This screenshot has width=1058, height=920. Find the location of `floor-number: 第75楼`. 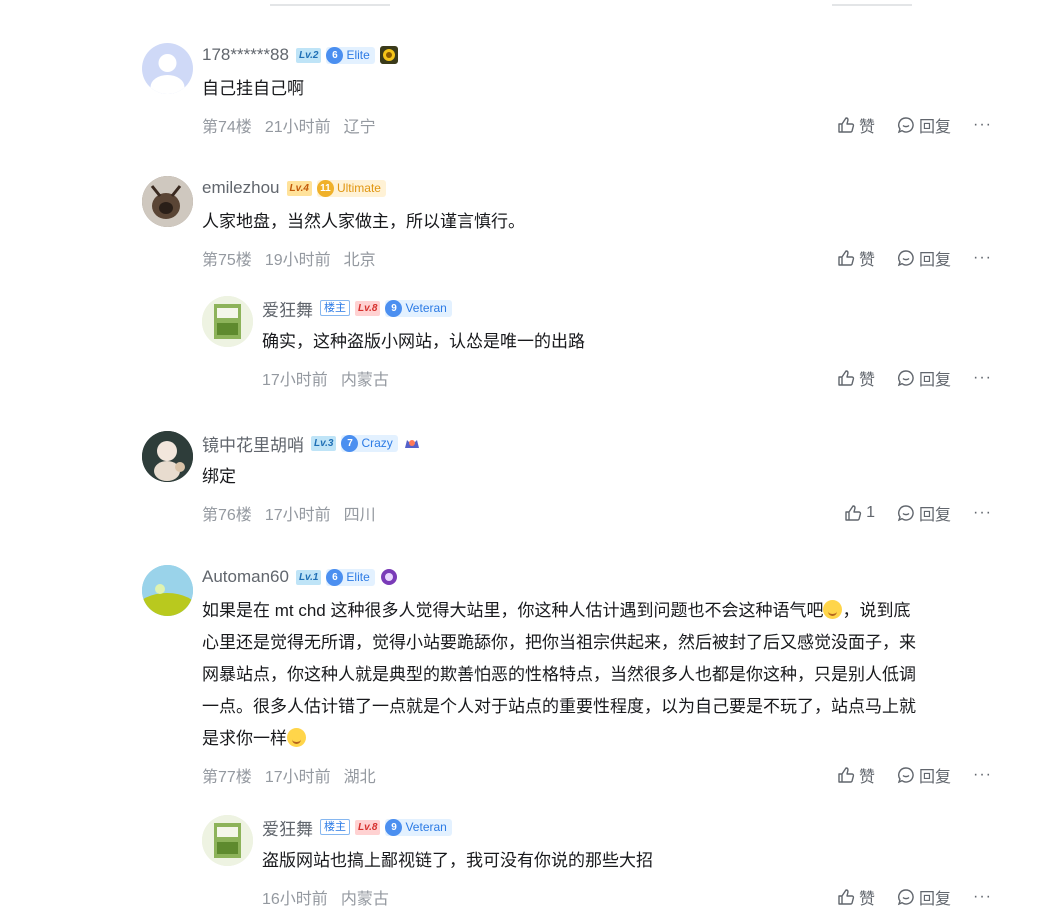

floor-number: 第75楼 is located at coordinates (227, 260).